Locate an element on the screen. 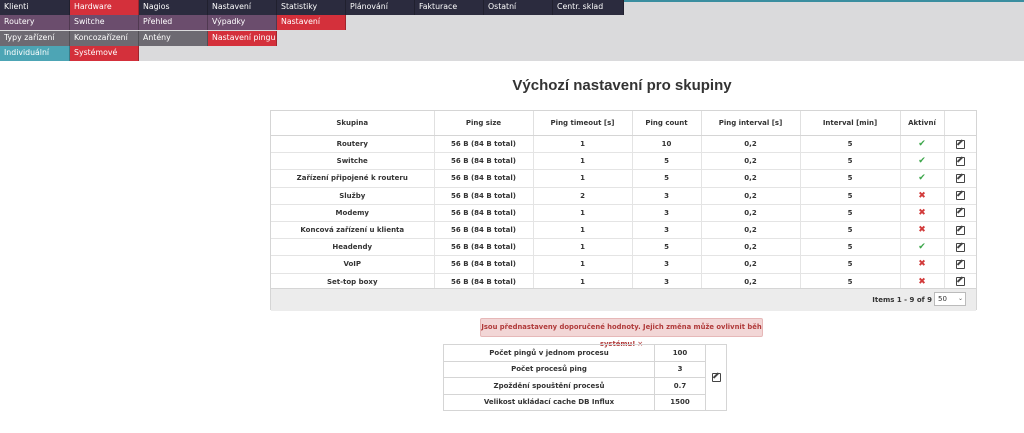  pager-info: Items 1 - 9 of 9 is located at coordinates (902, 300).